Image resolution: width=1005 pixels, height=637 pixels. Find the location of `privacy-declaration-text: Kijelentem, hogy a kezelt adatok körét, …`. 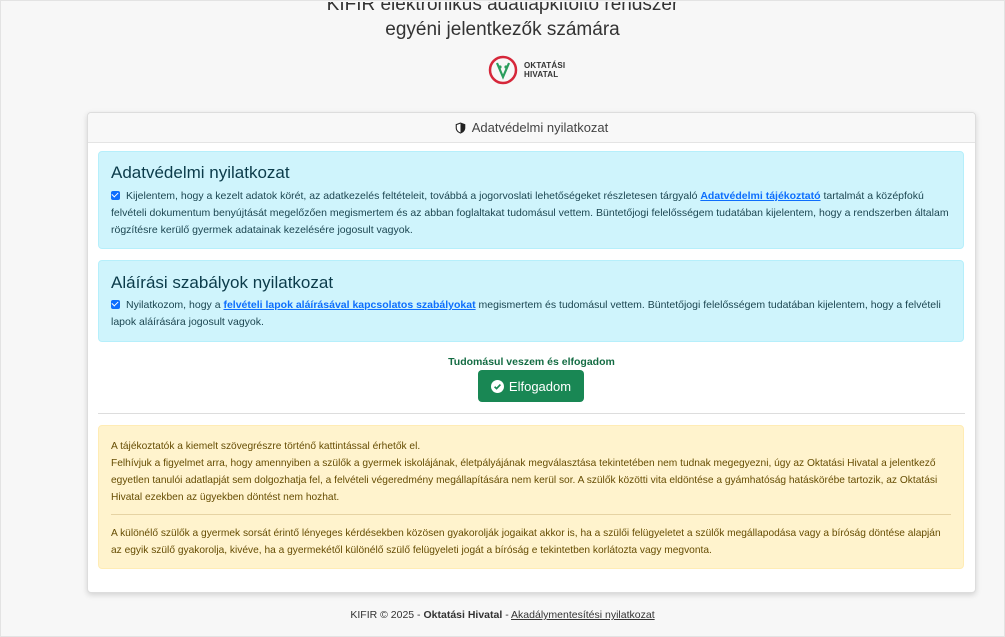

privacy-declaration-text: Kijelentem, hogy a kezelt adatok körét, … is located at coordinates (530, 213).